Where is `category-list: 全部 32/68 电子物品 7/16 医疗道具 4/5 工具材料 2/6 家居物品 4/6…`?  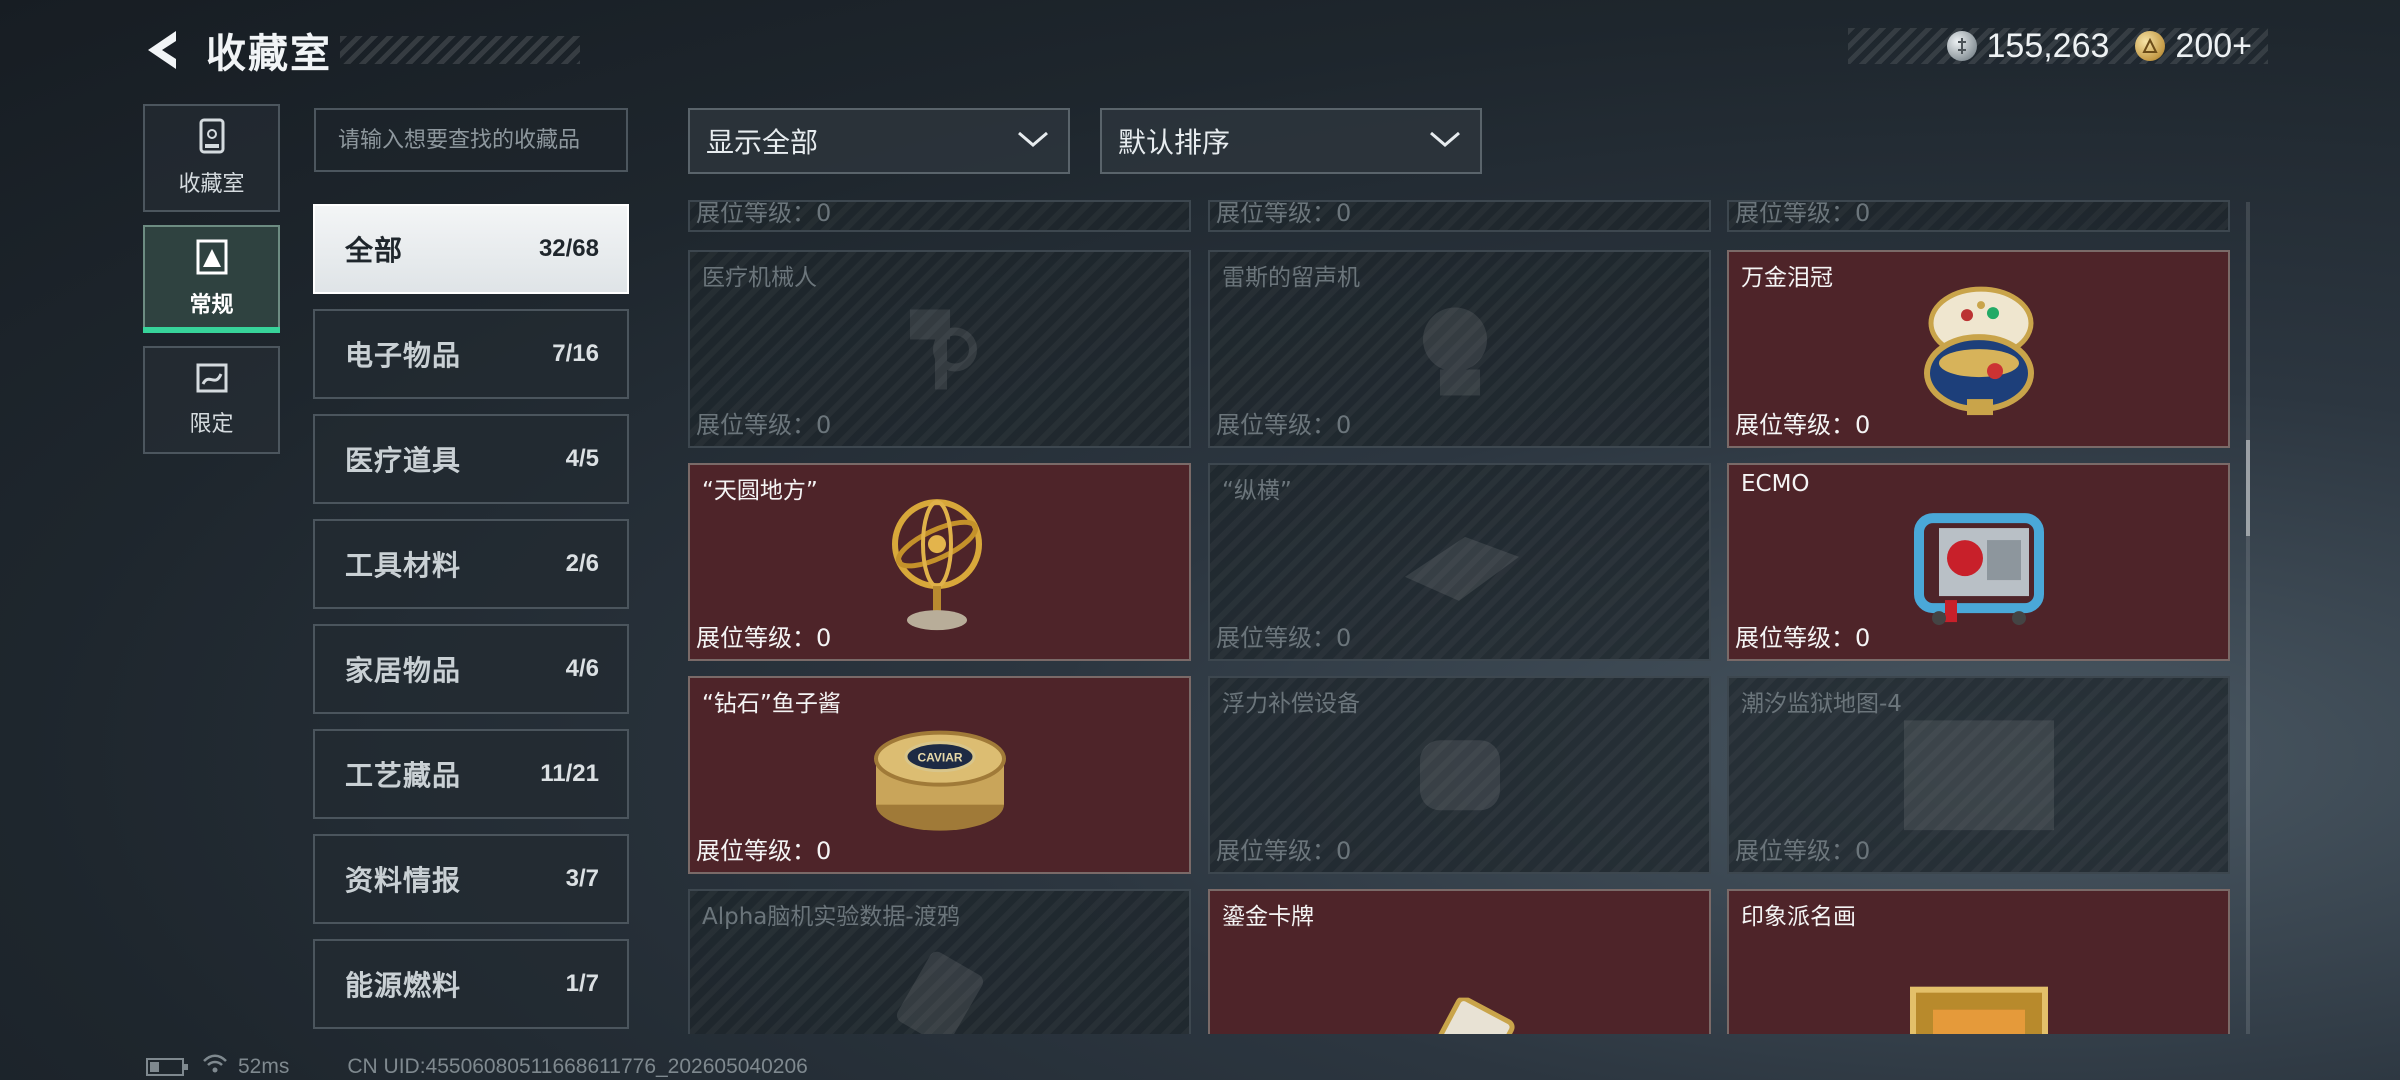
category-list: 全部 32/68 电子物品 7/16 医疗道具 4/5 工具材料 2/6 家居物品 4/6… is located at coordinates (471, 624).